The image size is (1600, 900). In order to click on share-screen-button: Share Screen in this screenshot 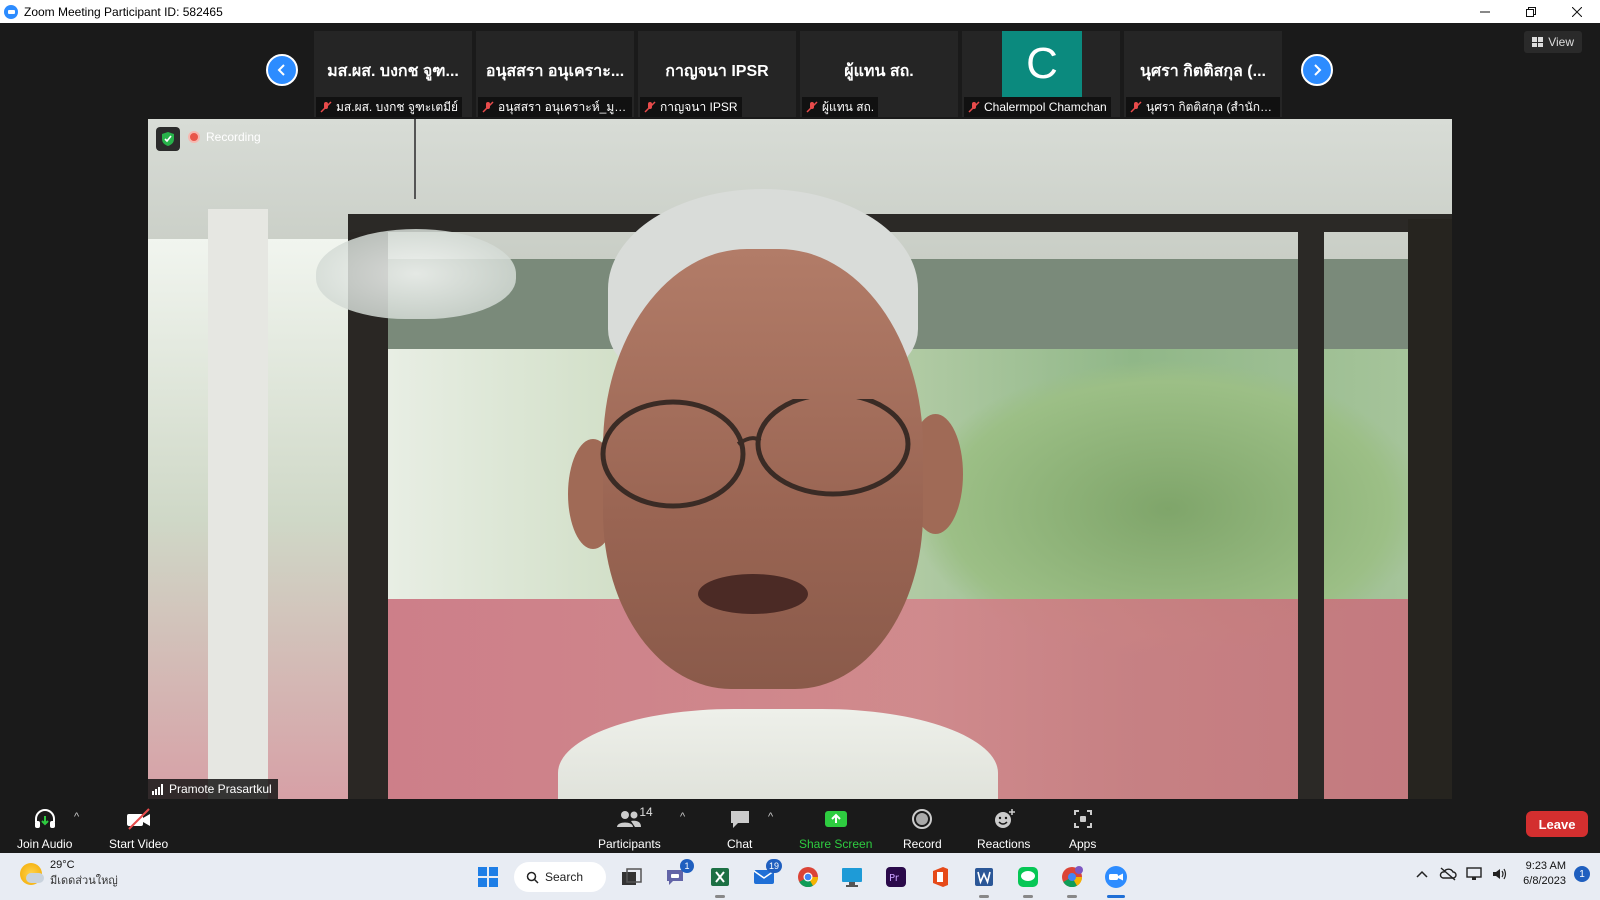, I will do `click(835, 829)`.